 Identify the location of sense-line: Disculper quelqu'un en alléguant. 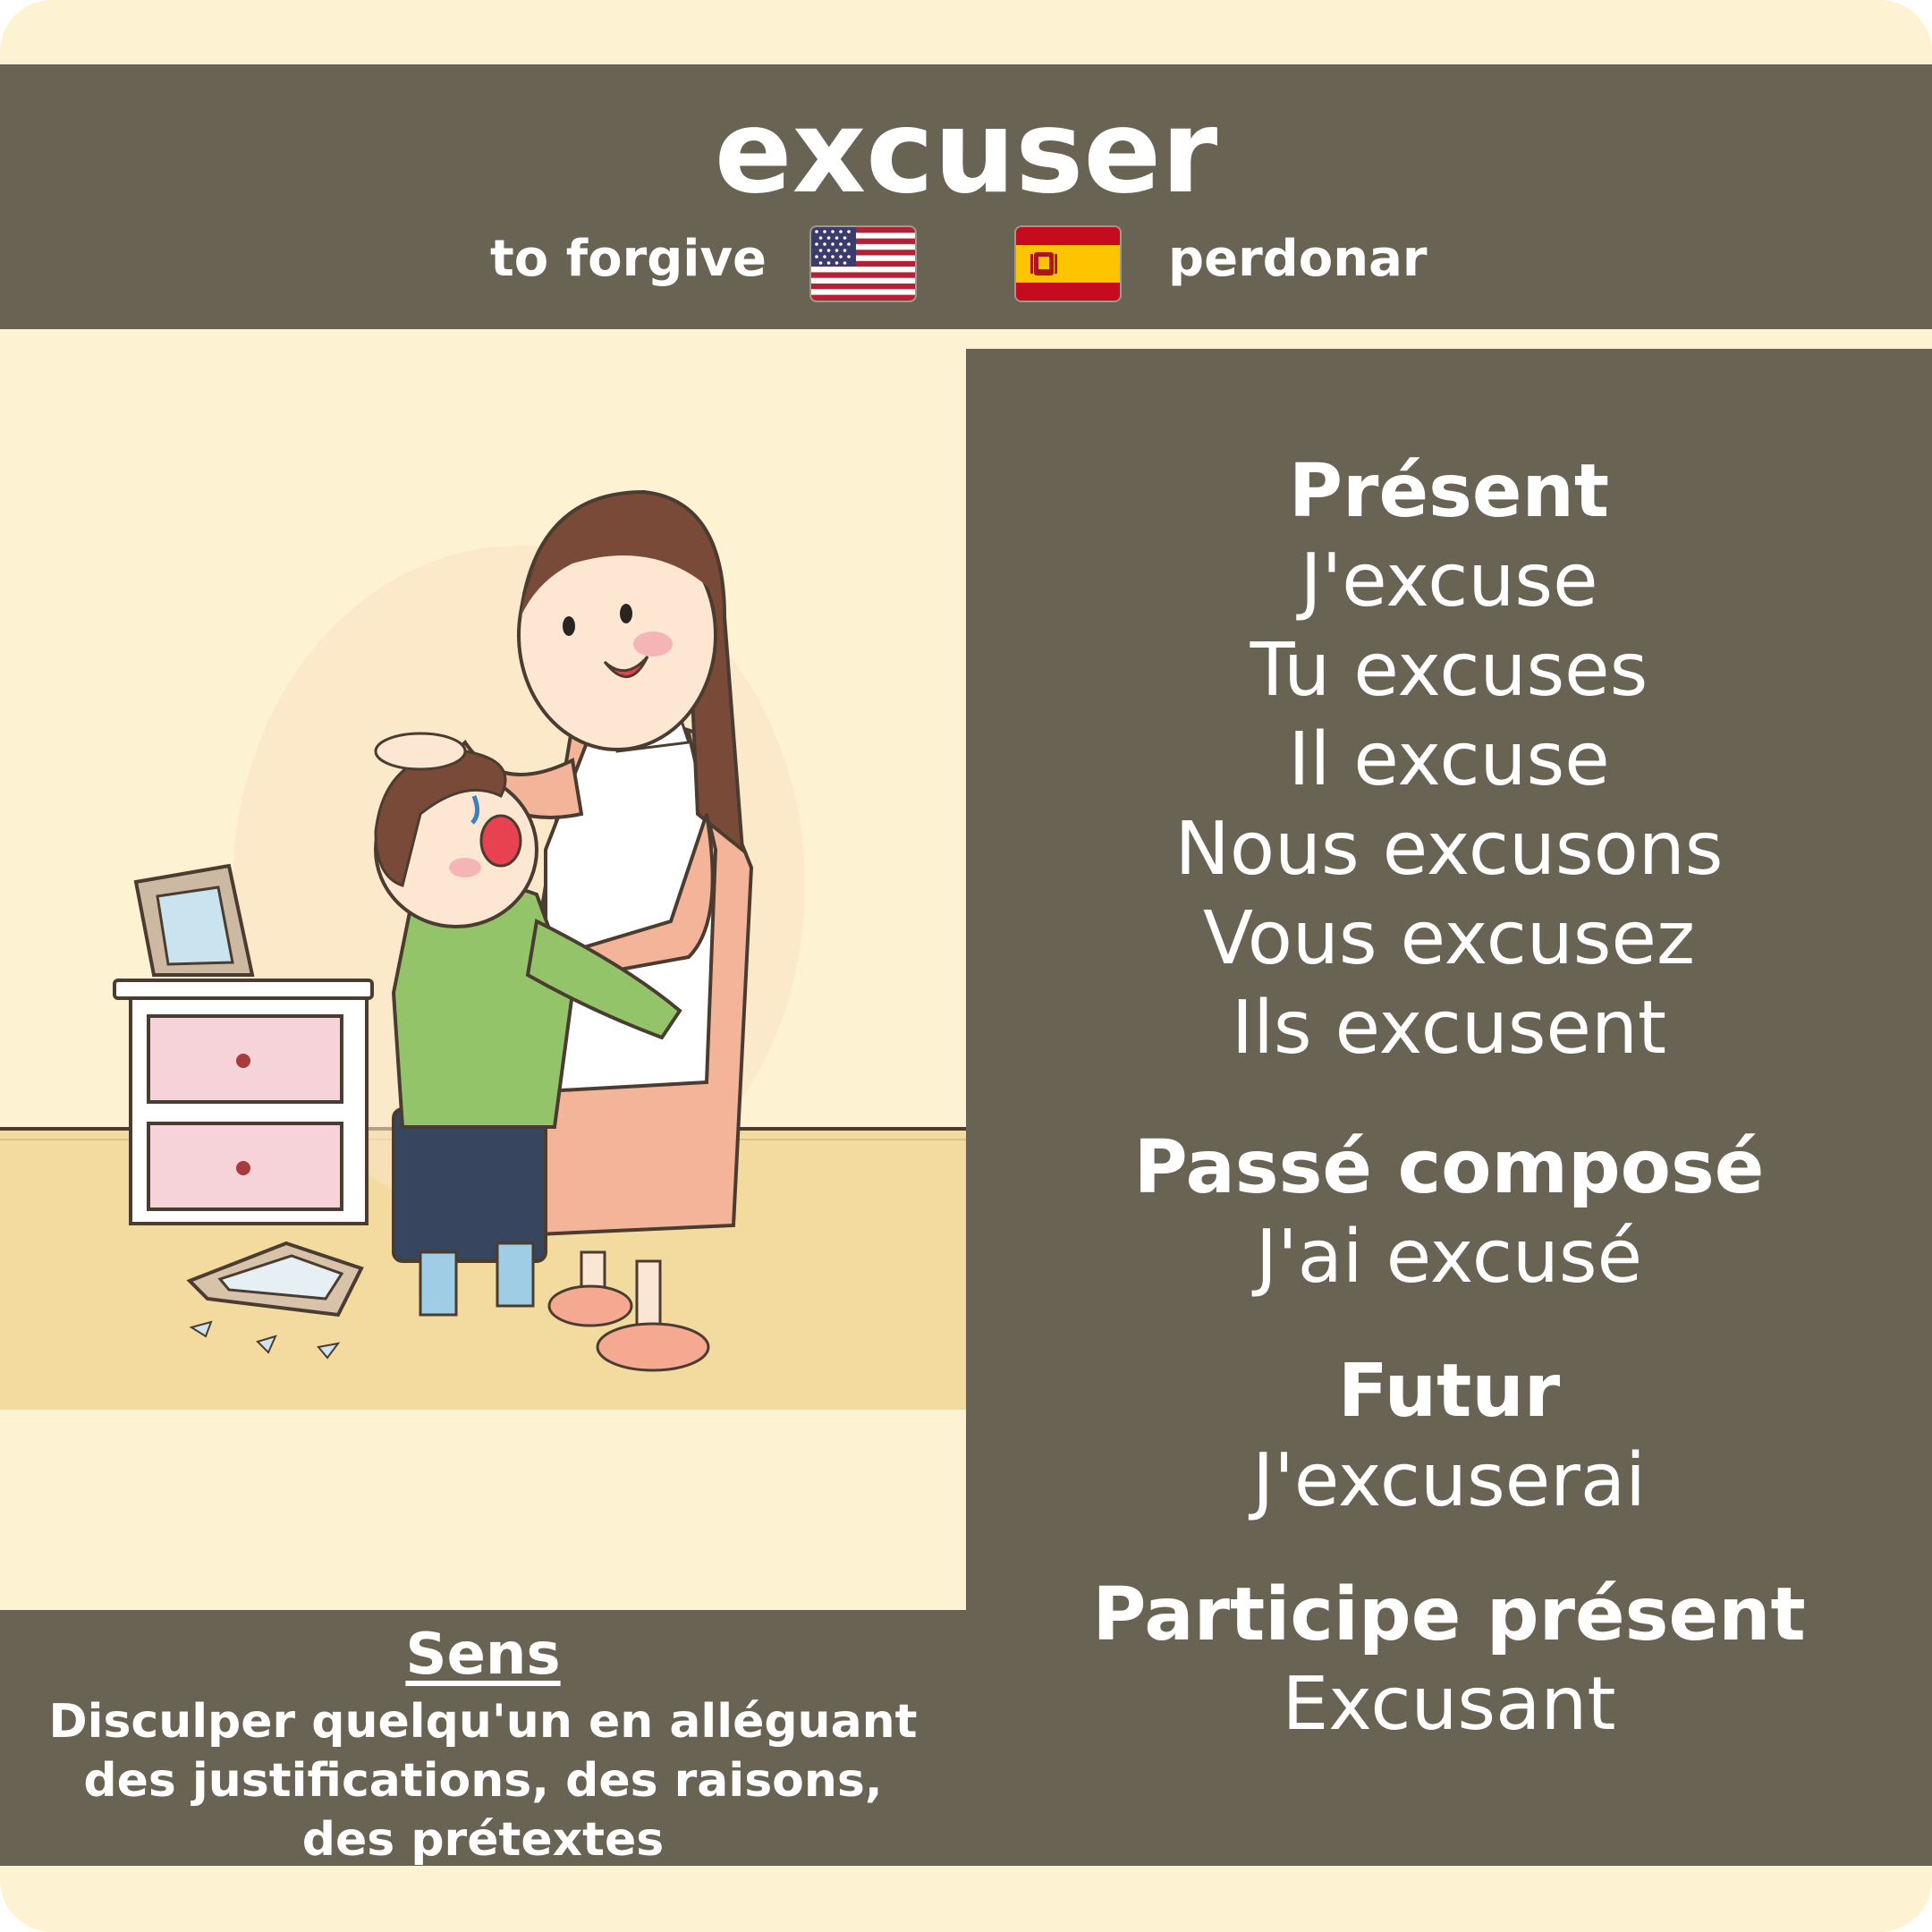
(483, 1722).